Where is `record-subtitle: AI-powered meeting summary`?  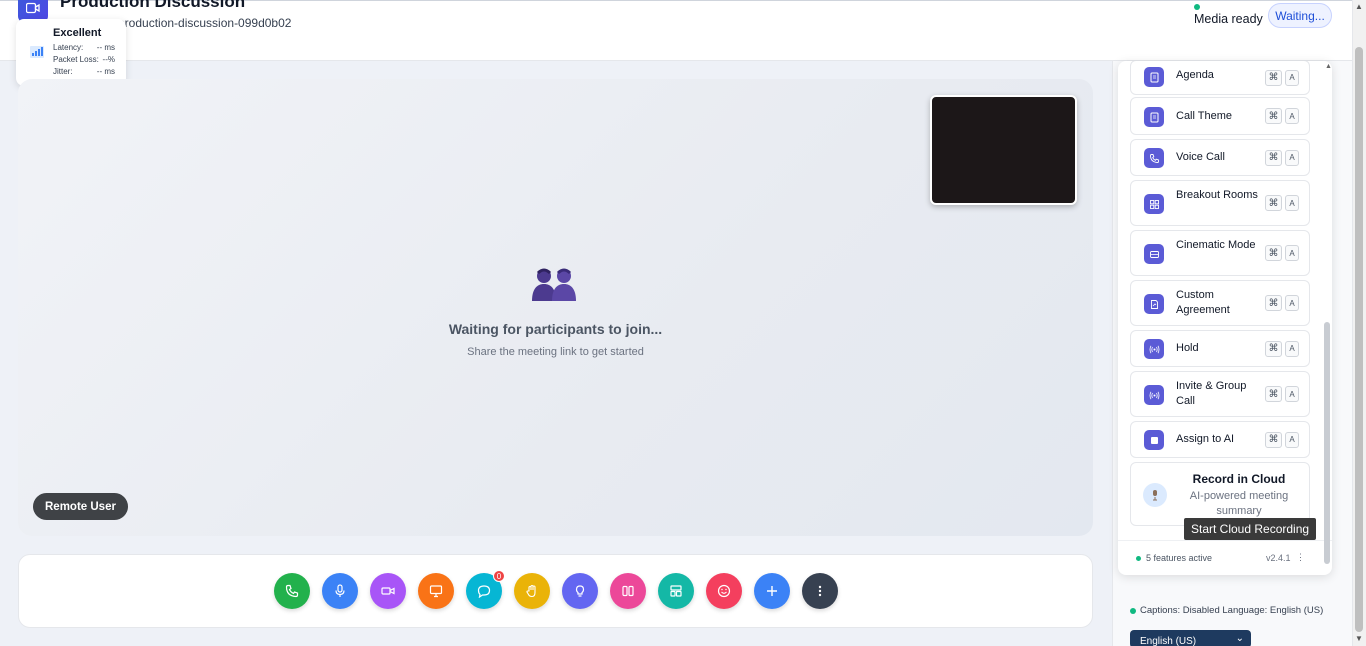 record-subtitle: AI-powered meeting summary is located at coordinates (1239, 503).